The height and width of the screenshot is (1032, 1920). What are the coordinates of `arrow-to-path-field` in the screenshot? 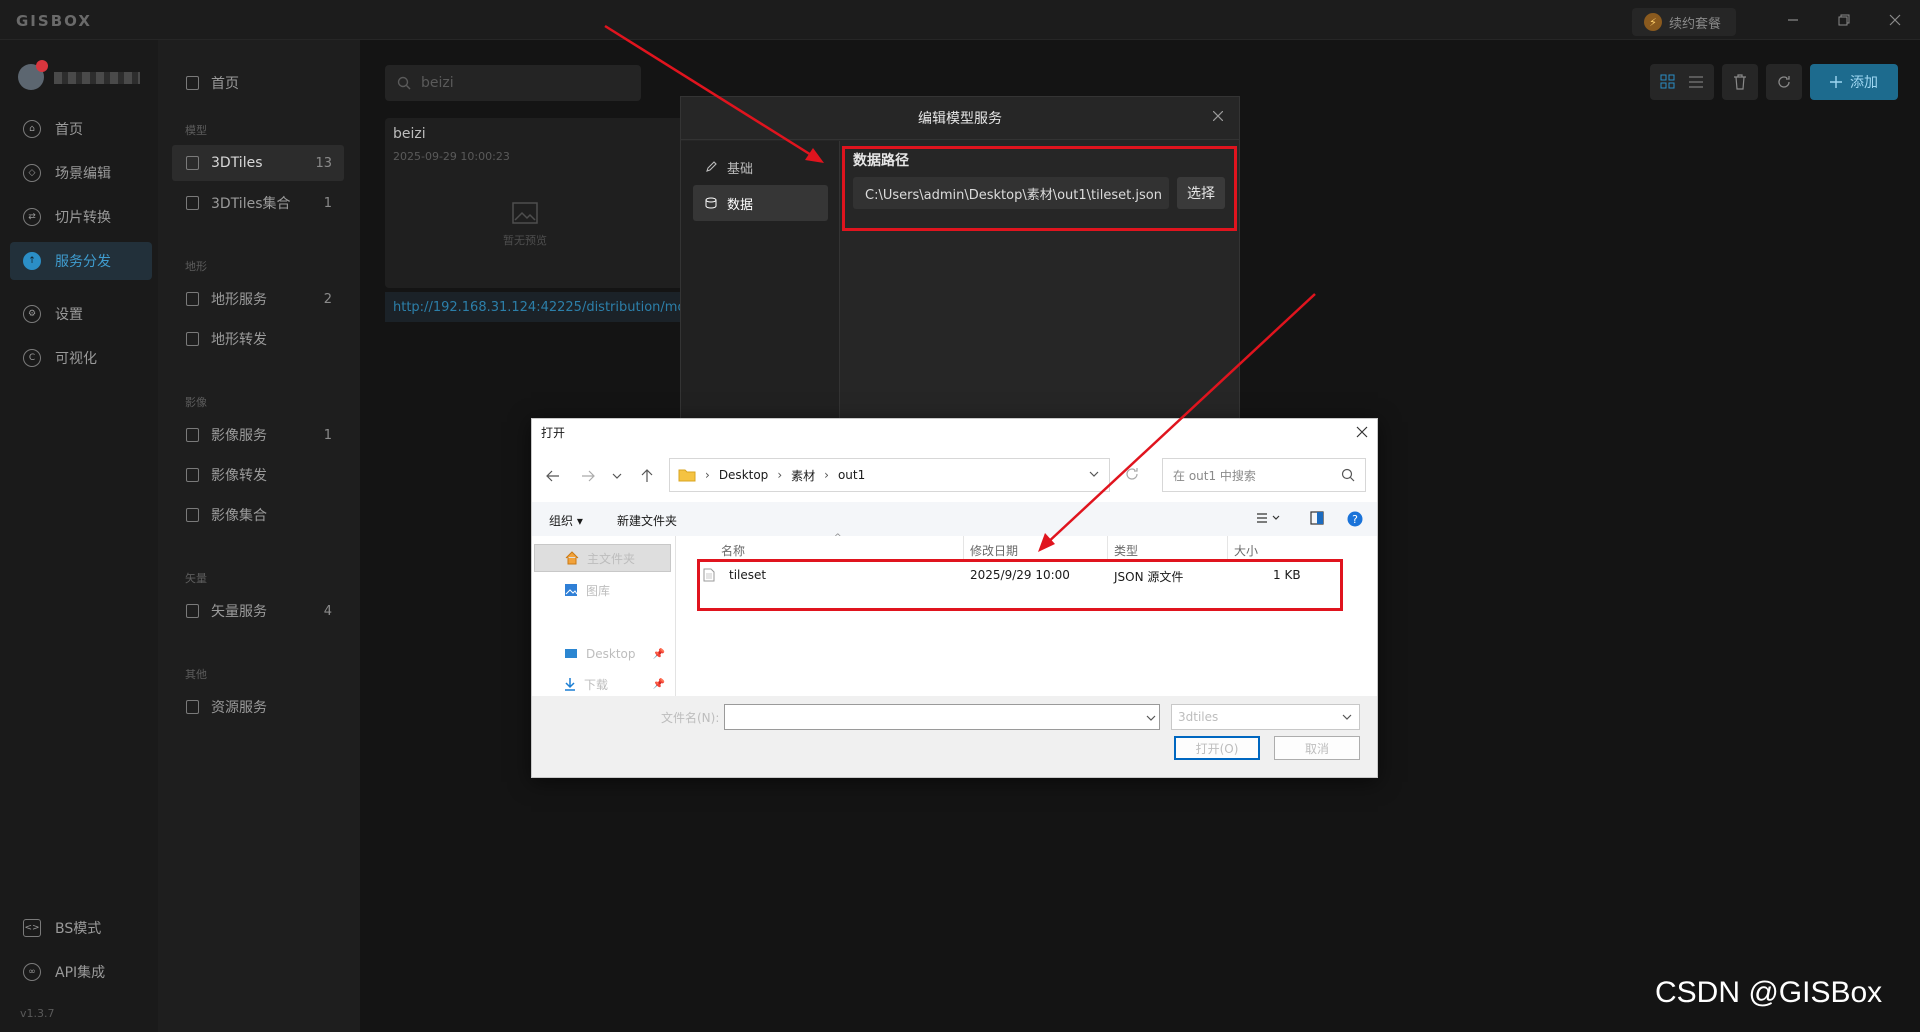 It's located at (710, 92).